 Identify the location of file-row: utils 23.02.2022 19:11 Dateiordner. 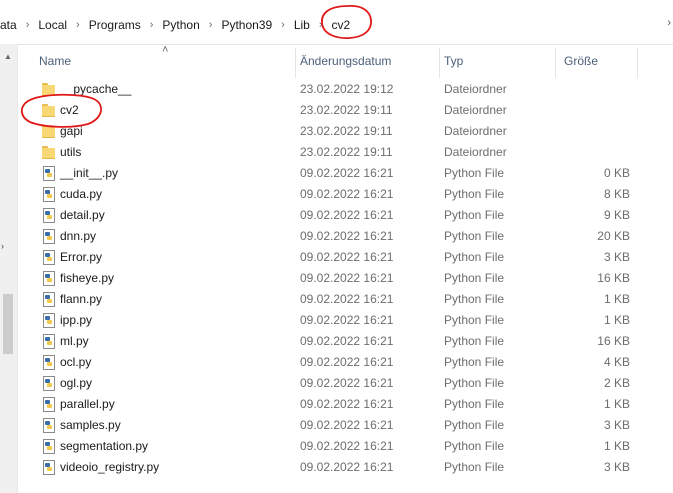
(345, 152).